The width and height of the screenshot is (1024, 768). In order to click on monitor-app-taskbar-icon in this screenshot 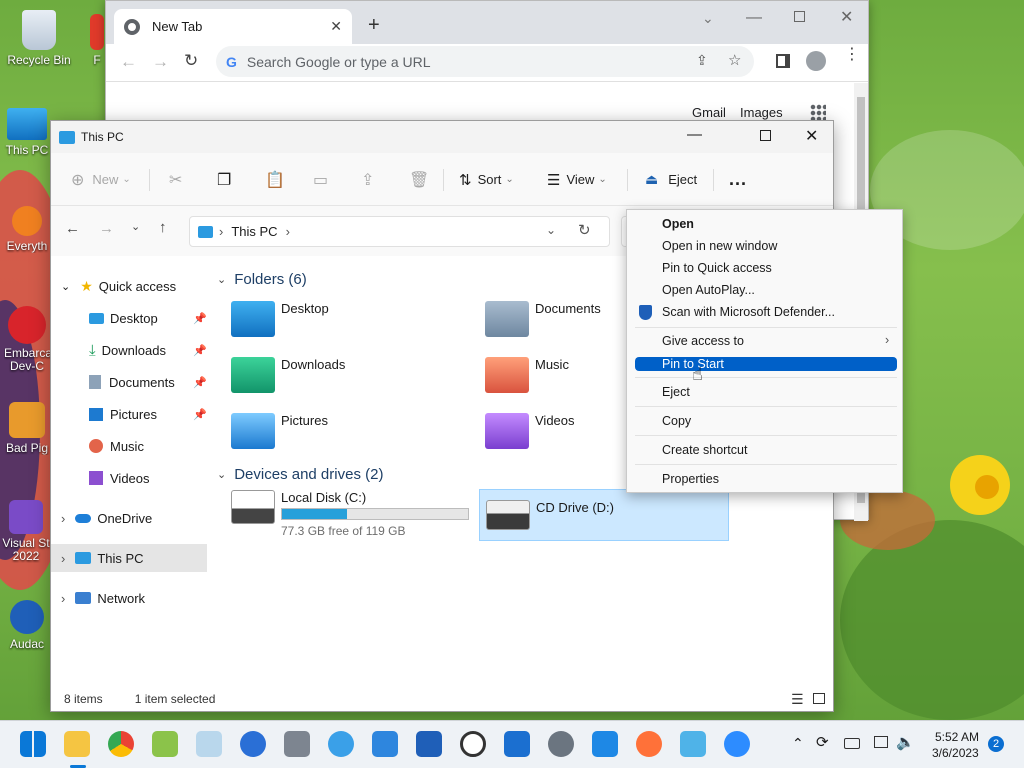, I will do `click(693, 744)`.